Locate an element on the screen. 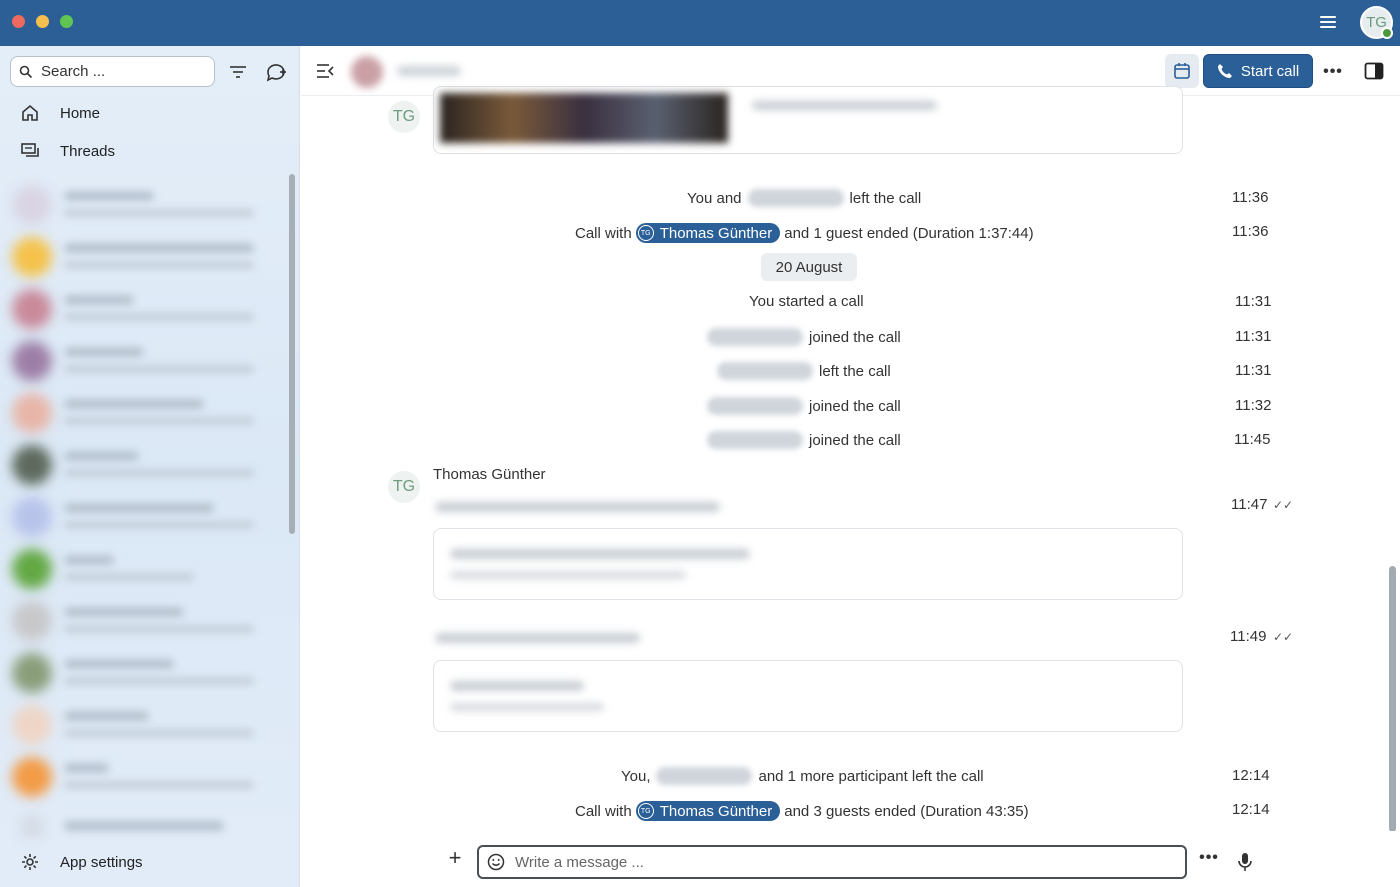 This screenshot has height=887, width=1400. sidebar-item-label: Threads is located at coordinates (88, 151).